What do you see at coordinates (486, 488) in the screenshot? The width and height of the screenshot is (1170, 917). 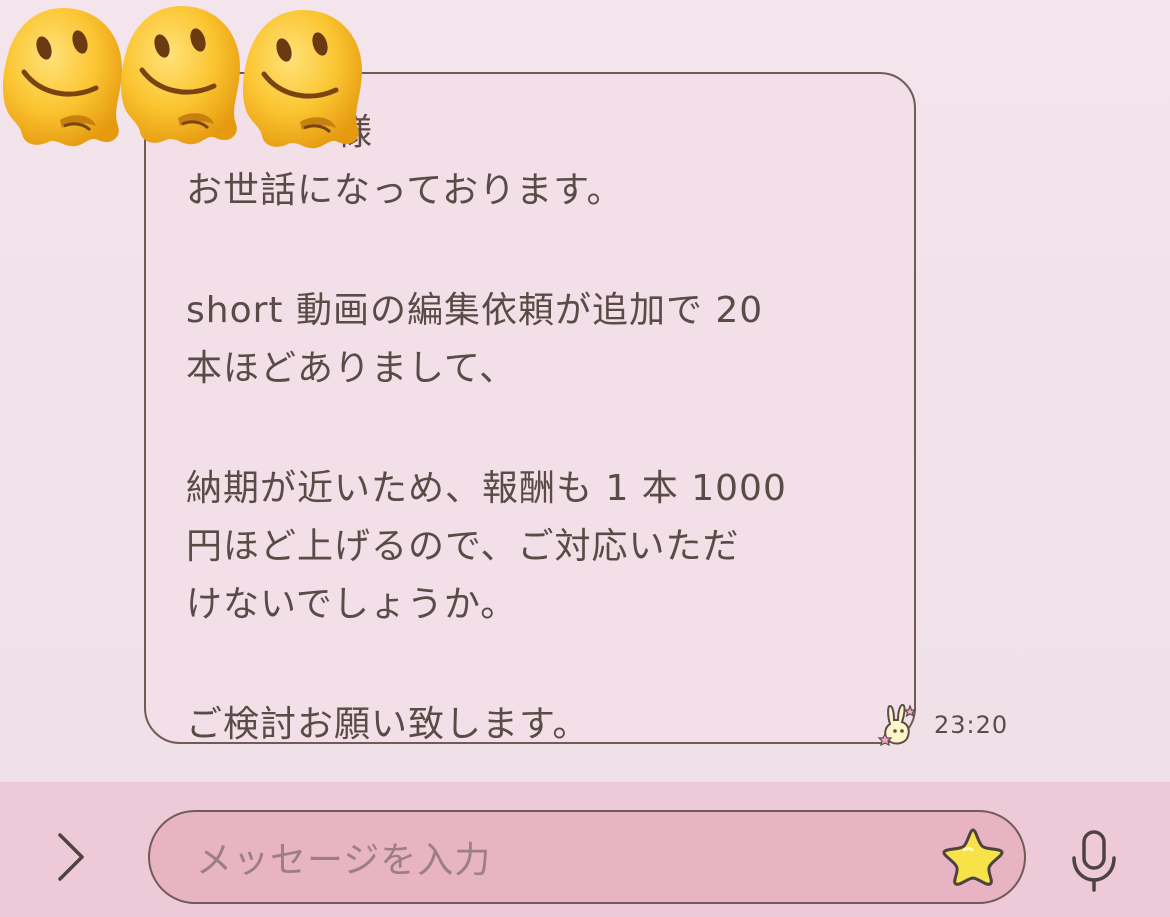 I see `message-line: 納期が近いため、報酬も 1 本 1000` at bounding box center [486, 488].